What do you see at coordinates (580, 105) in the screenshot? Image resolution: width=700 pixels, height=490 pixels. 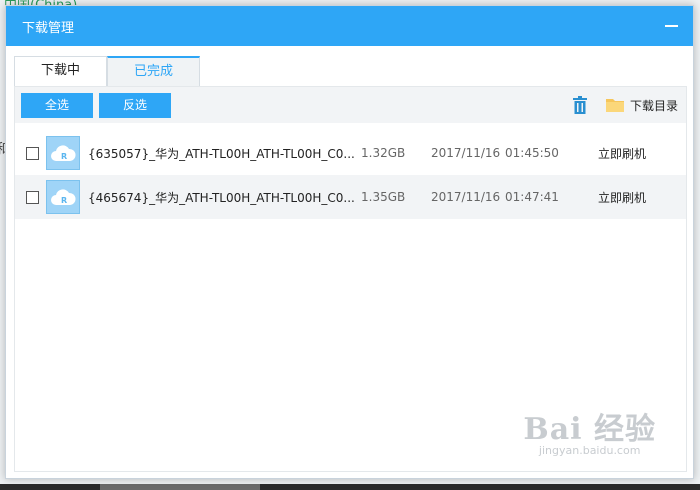 I see `trash-icon` at bounding box center [580, 105].